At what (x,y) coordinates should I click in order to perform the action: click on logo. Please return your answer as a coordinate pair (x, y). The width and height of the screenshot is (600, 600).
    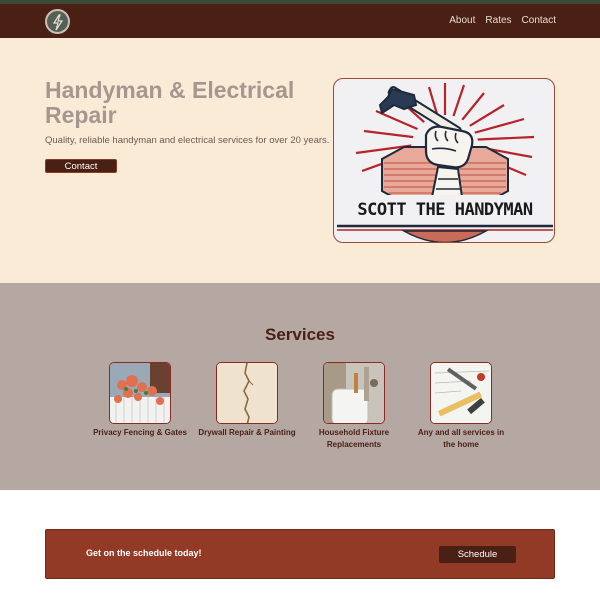
    Looking at the image, I should click on (57, 21).